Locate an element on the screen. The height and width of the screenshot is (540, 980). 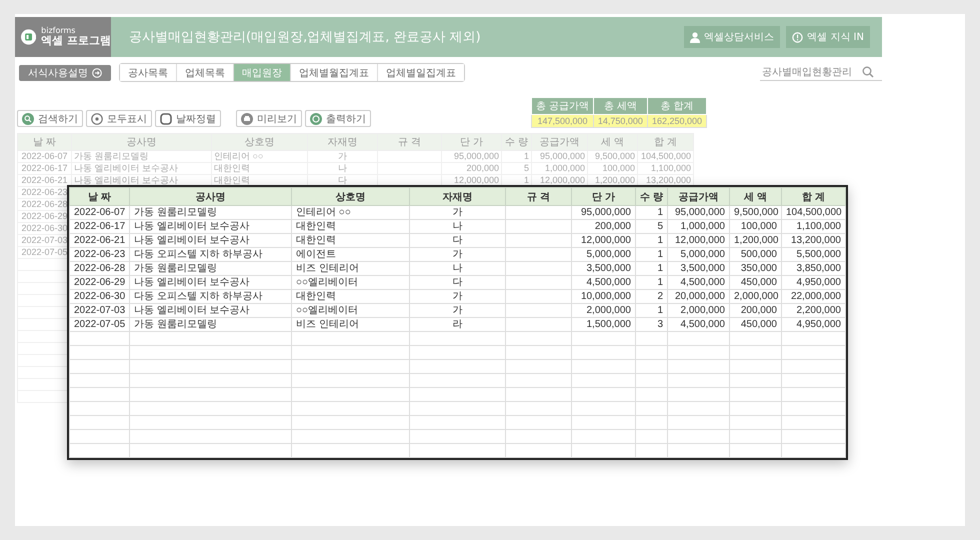
column-header: 자재명 is located at coordinates (343, 142).